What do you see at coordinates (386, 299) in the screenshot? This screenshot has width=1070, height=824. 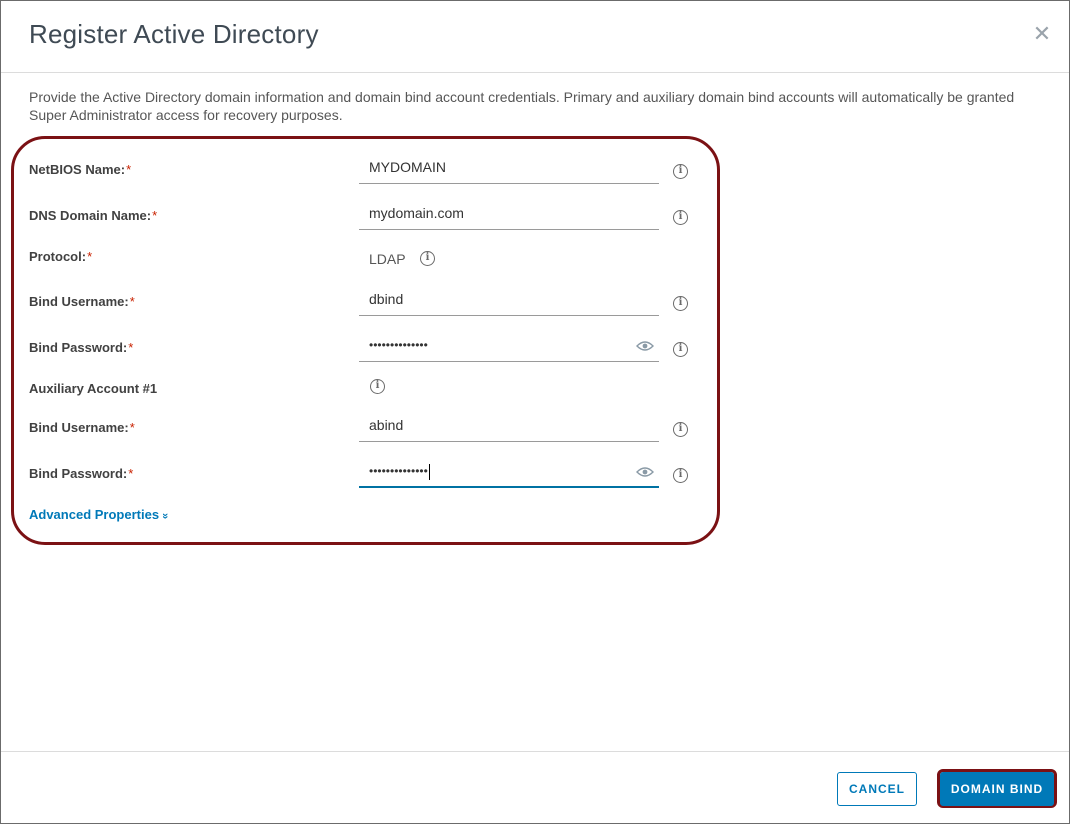 I see `bind-username-value: dbind` at bounding box center [386, 299].